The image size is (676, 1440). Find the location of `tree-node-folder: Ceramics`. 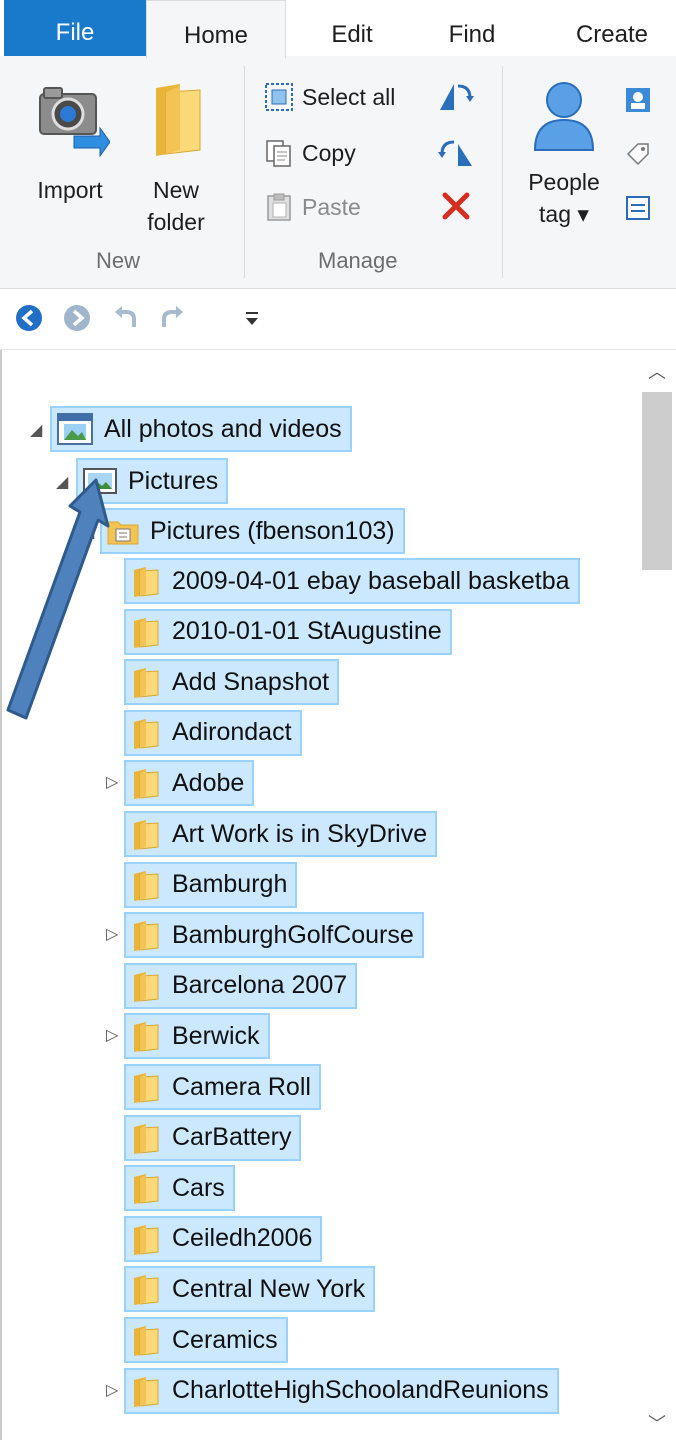

tree-node-folder: Ceramics is located at coordinates (206, 1340).